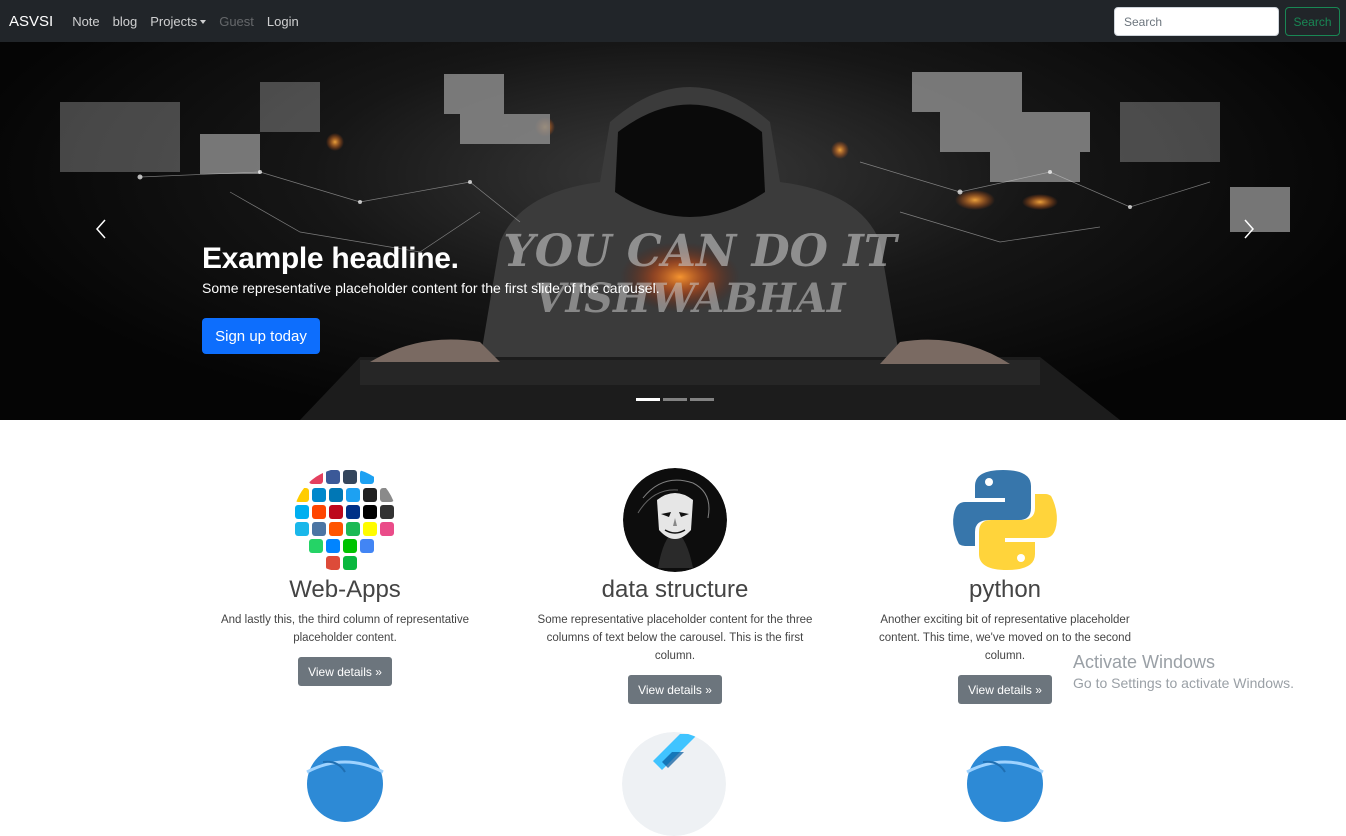 Image resolution: width=1346 pixels, height=836 pixels. Describe the element at coordinates (236, 21) in the screenshot. I see `nav-guest: Guest` at that location.